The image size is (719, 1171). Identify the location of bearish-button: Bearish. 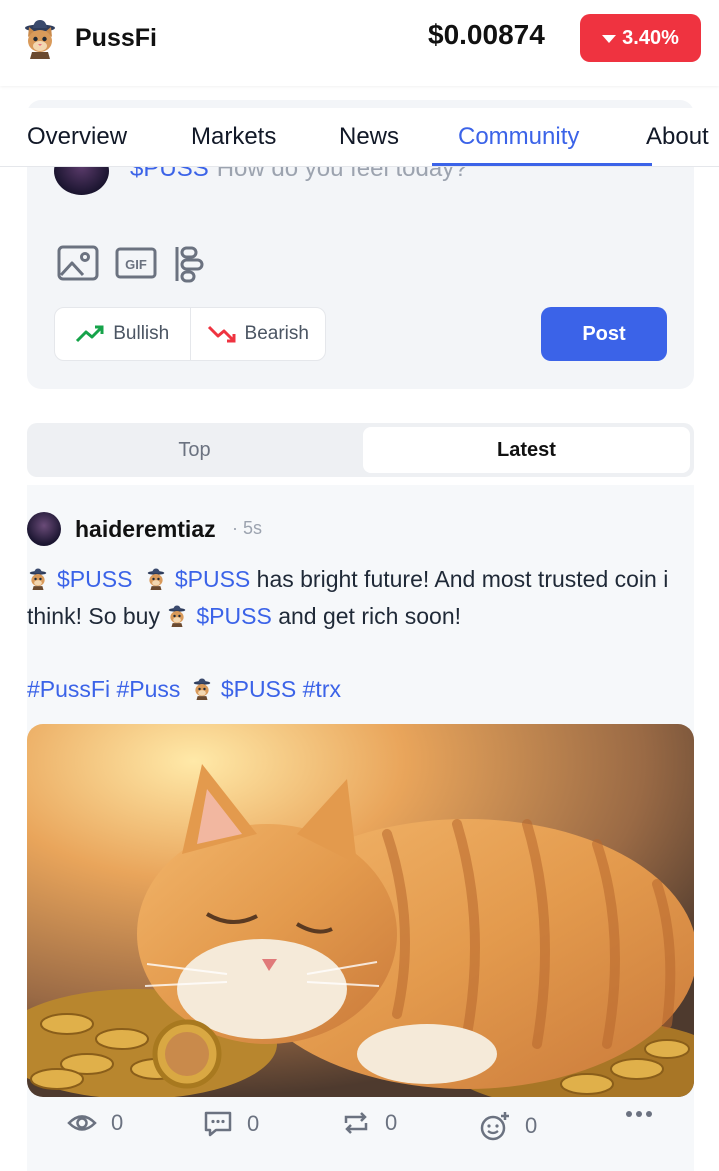
(257, 334).